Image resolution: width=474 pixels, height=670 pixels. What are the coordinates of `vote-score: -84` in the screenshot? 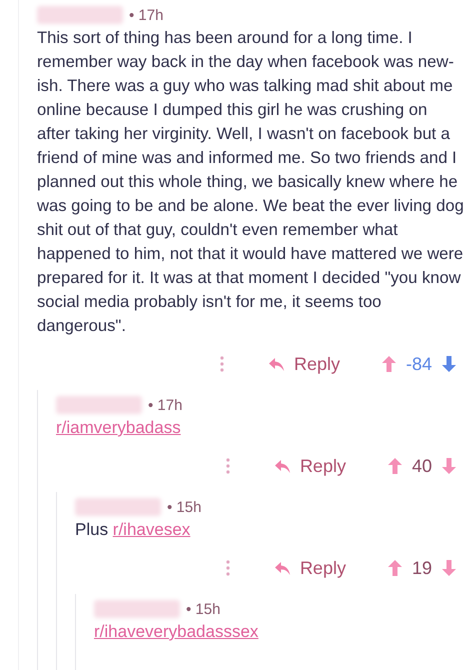 It's located at (419, 364).